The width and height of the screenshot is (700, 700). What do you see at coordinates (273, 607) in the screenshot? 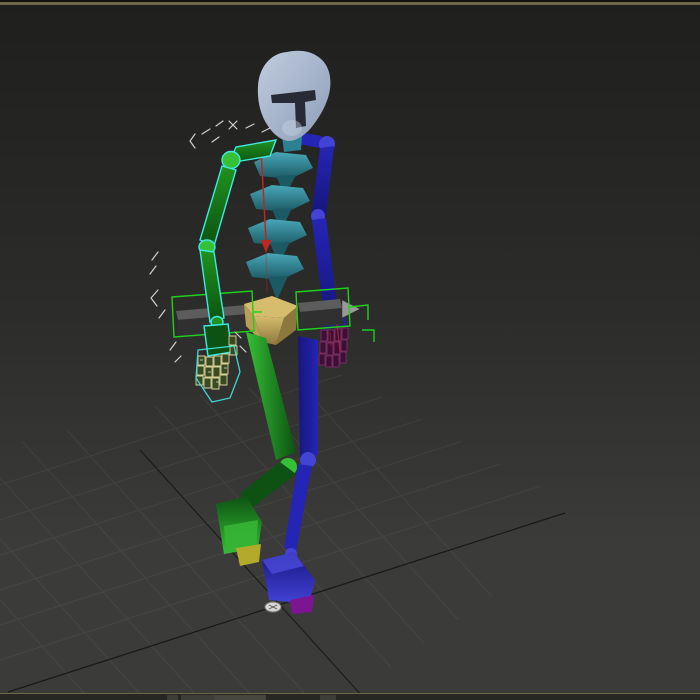
I see `com-marker` at bounding box center [273, 607].